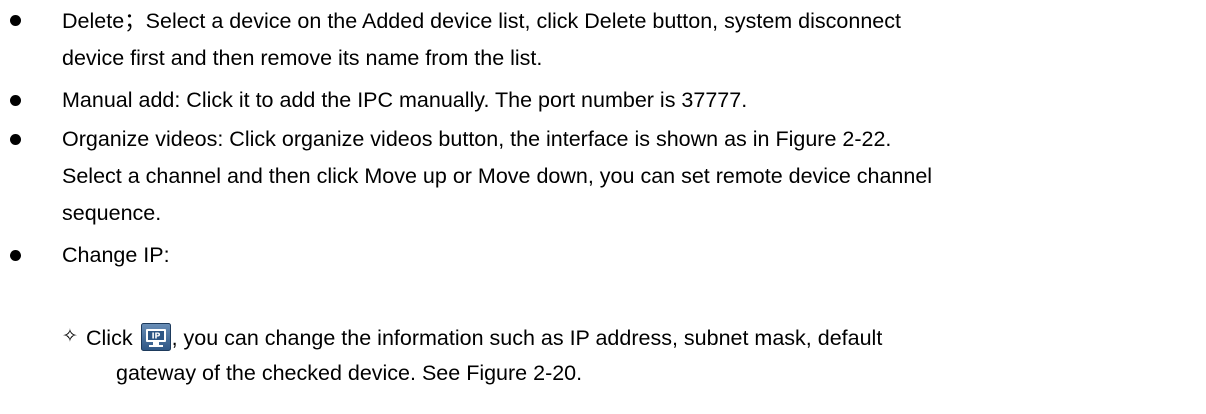 The width and height of the screenshot is (1206, 414). Describe the element at coordinates (116, 255) in the screenshot. I see `bullet-line: Change IP:` at that location.